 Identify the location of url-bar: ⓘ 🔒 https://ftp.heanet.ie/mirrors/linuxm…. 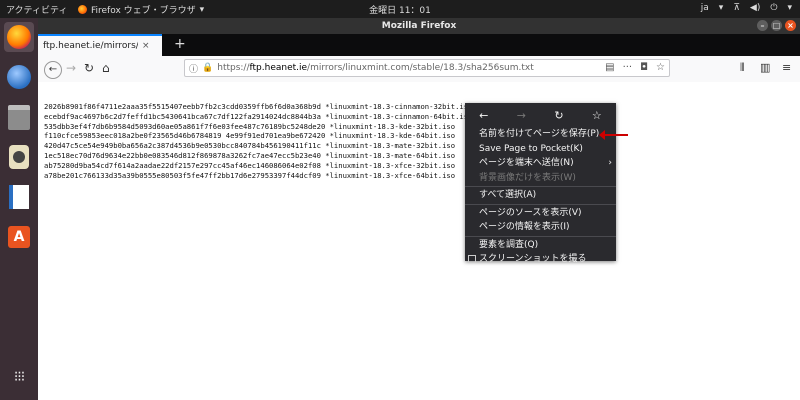
(427, 68).